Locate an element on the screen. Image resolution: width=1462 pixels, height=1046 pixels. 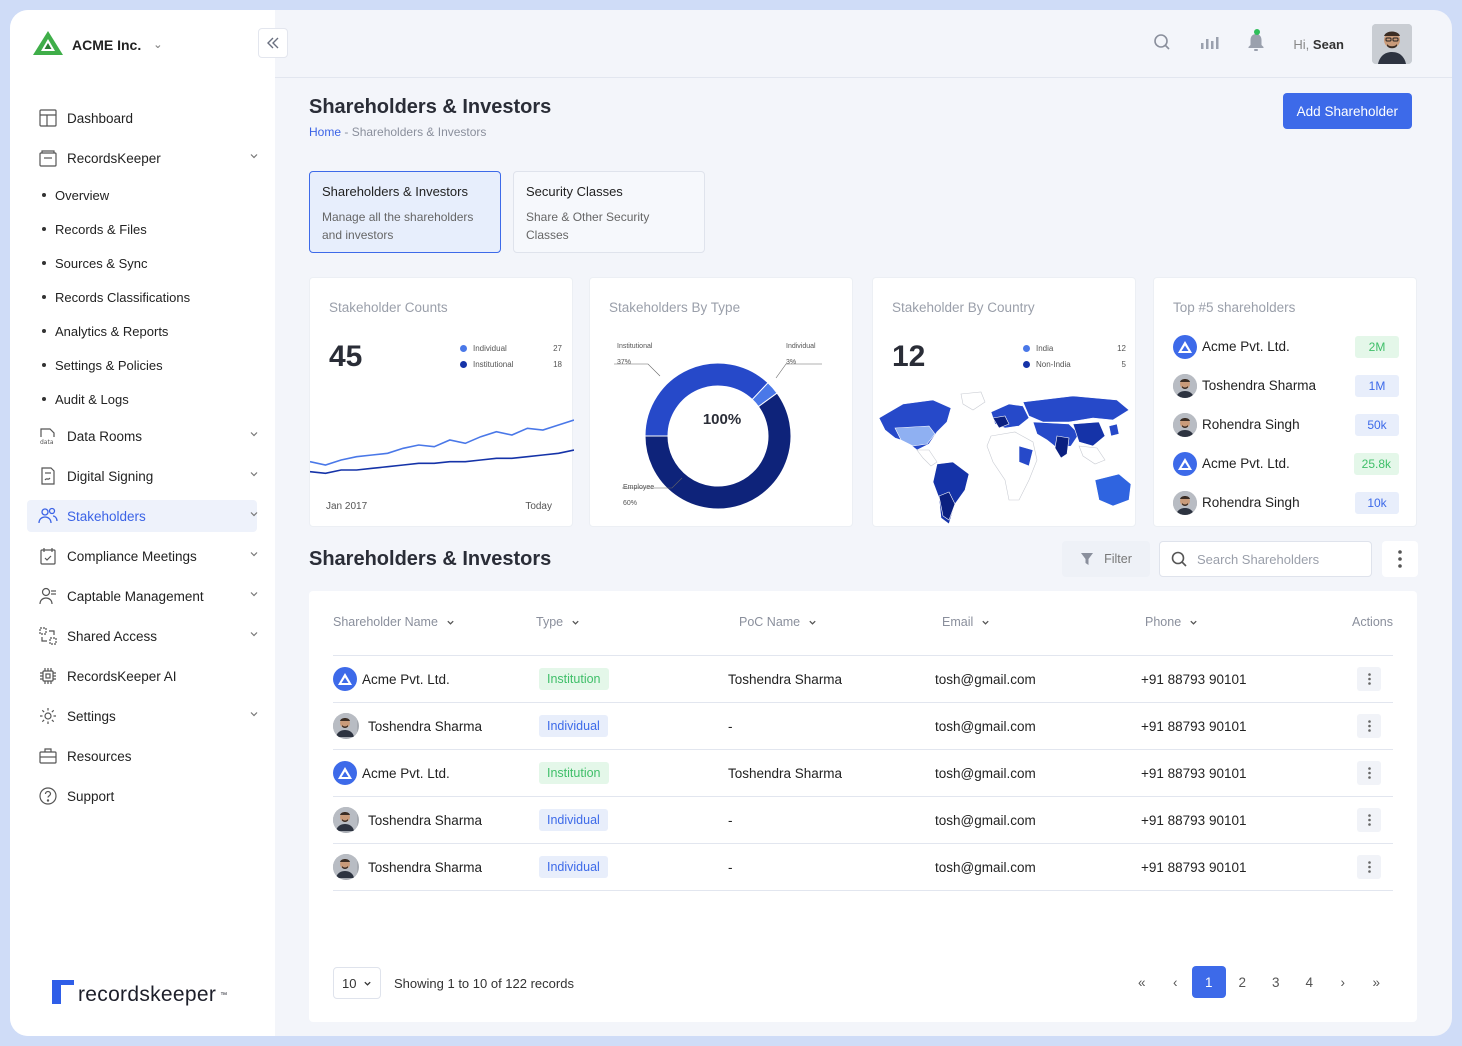
shareholder-name: Rohendra Singh is located at coordinates (1251, 424).